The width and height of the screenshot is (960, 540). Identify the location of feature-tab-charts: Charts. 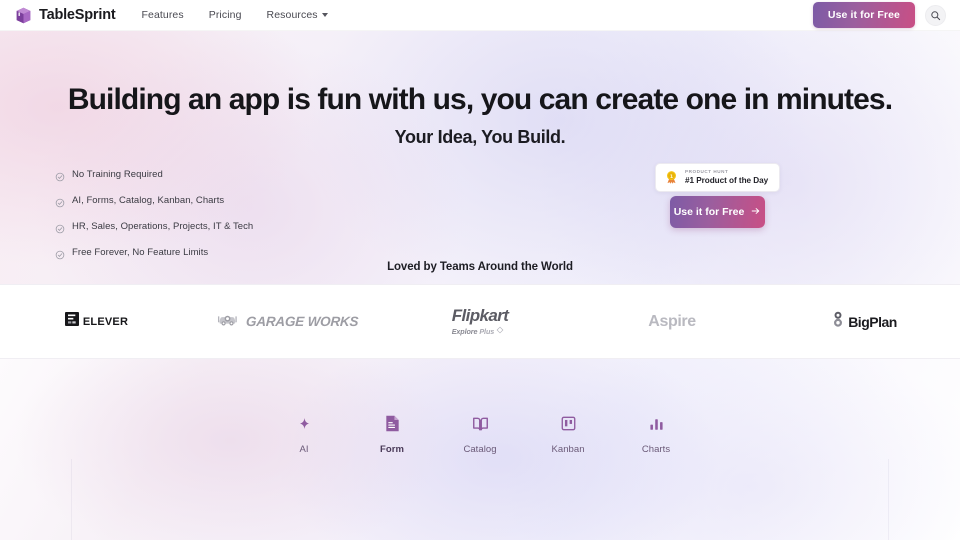
(656, 433).